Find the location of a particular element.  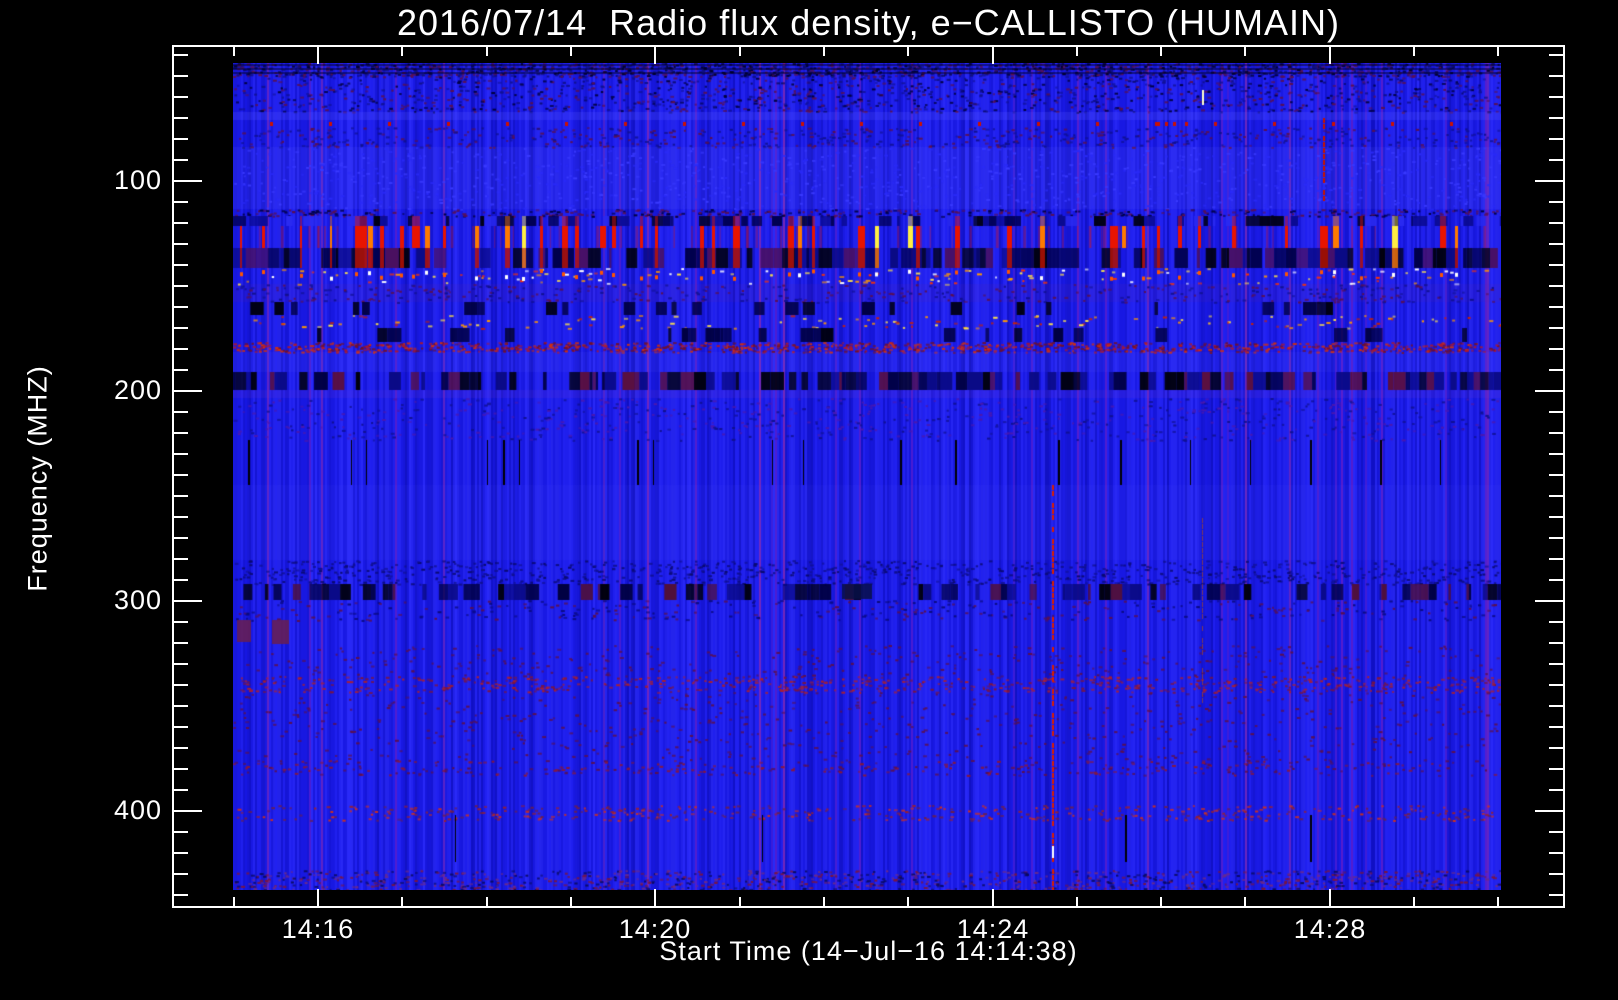

y-tick-label: 400 is located at coordinates (137, 809).